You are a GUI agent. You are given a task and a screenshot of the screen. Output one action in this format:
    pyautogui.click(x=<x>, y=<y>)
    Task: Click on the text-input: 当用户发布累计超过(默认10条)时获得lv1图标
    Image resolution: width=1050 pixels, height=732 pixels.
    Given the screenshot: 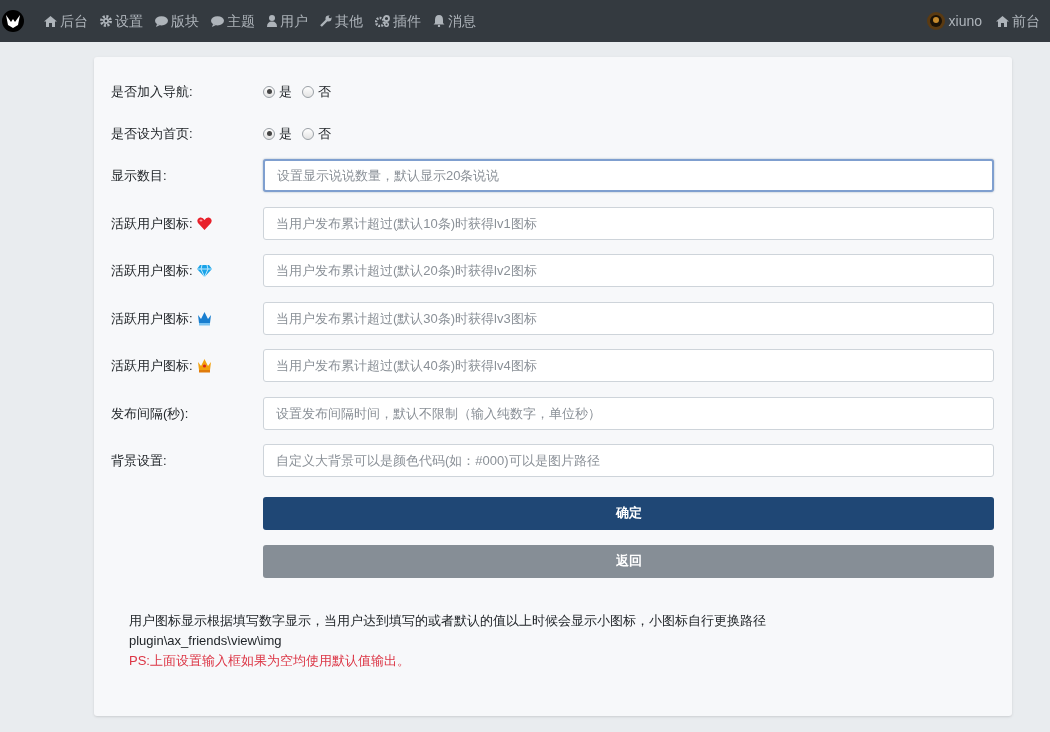 What is the action you would take?
    pyautogui.click(x=628, y=223)
    